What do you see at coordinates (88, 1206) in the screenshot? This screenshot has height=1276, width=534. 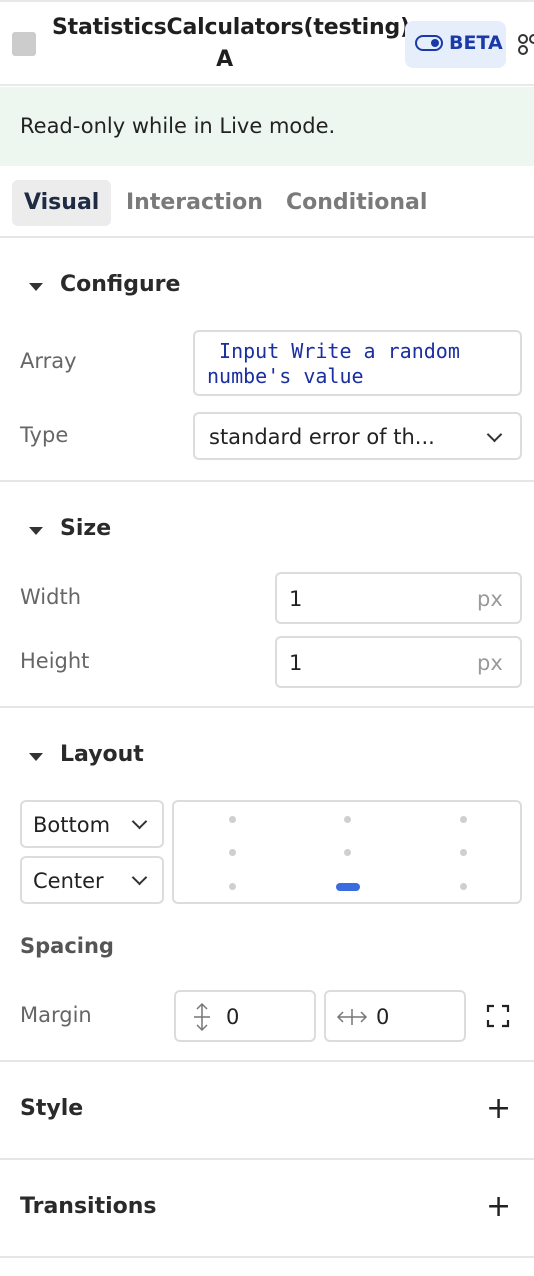 I see `section-transitions-title: Transitions` at bounding box center [88, 1206].